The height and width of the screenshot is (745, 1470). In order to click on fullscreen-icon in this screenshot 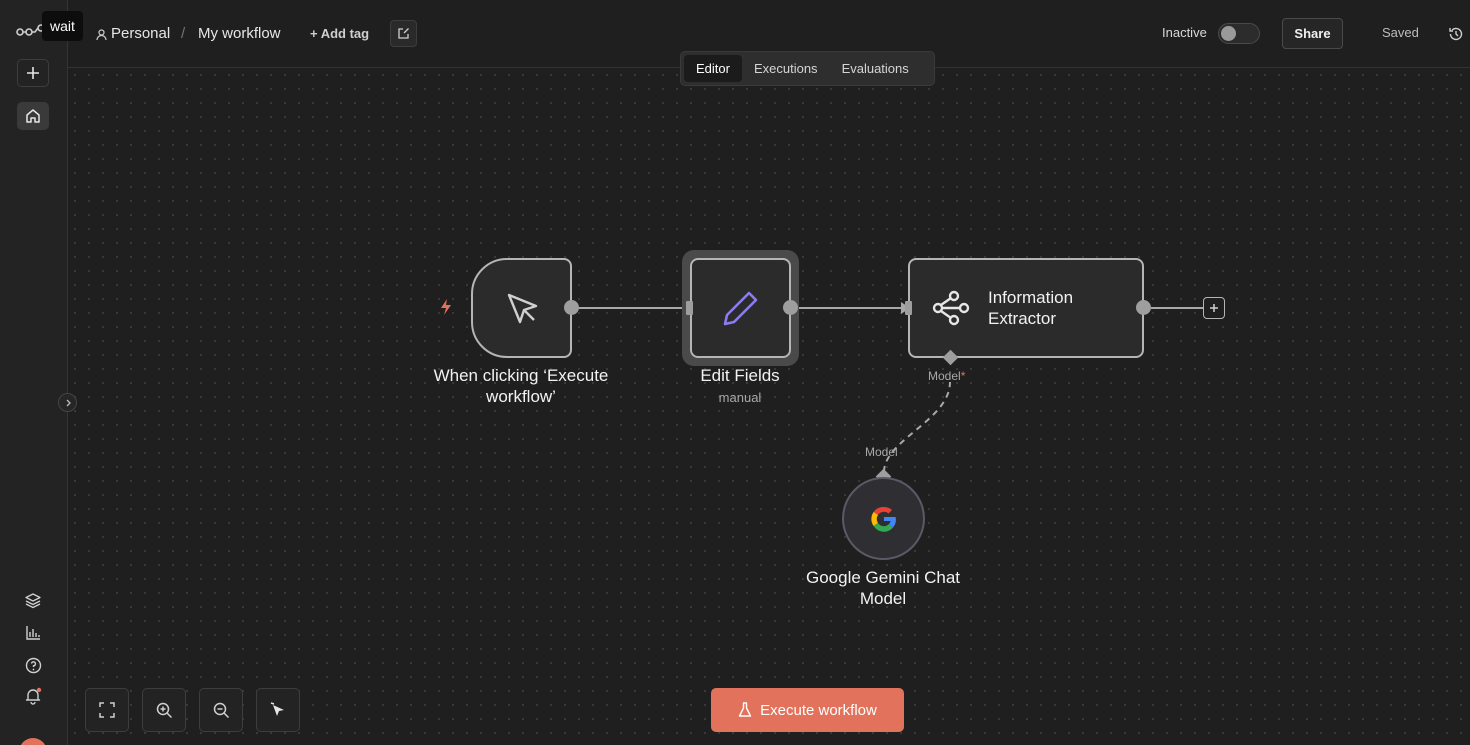, I will do `click(107, 710)`.